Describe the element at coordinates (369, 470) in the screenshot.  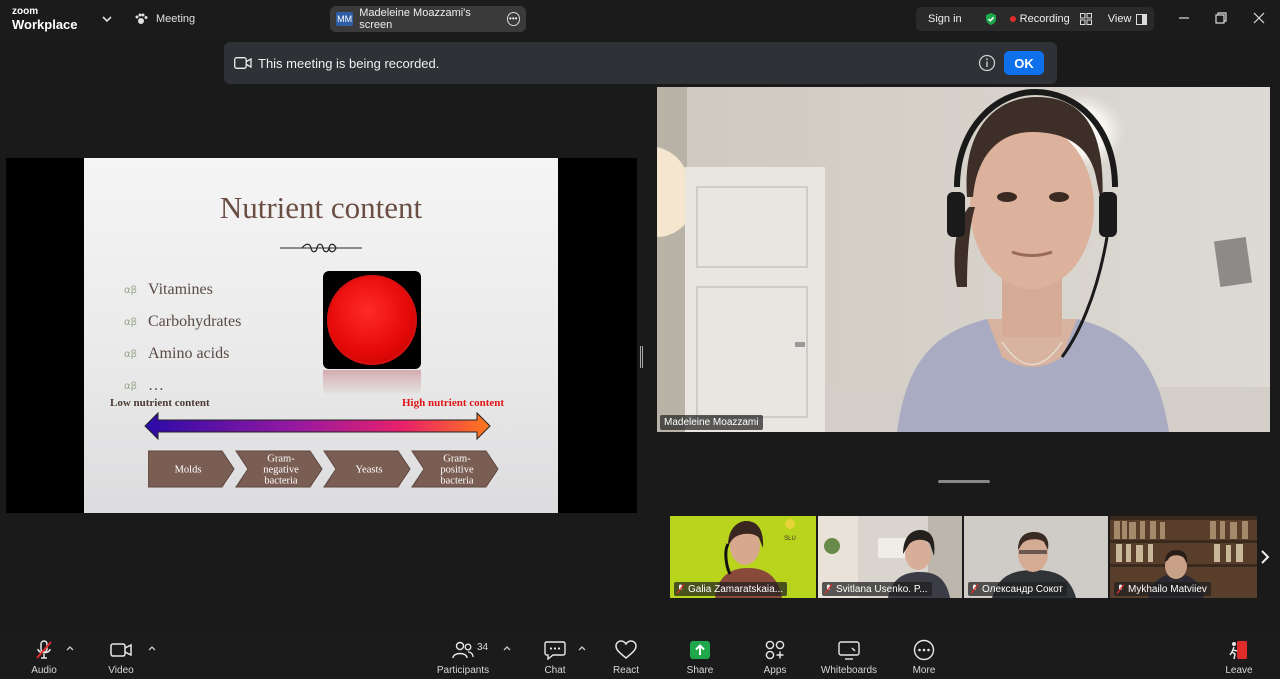
I see `chevron-label: Yeasts` at that location.